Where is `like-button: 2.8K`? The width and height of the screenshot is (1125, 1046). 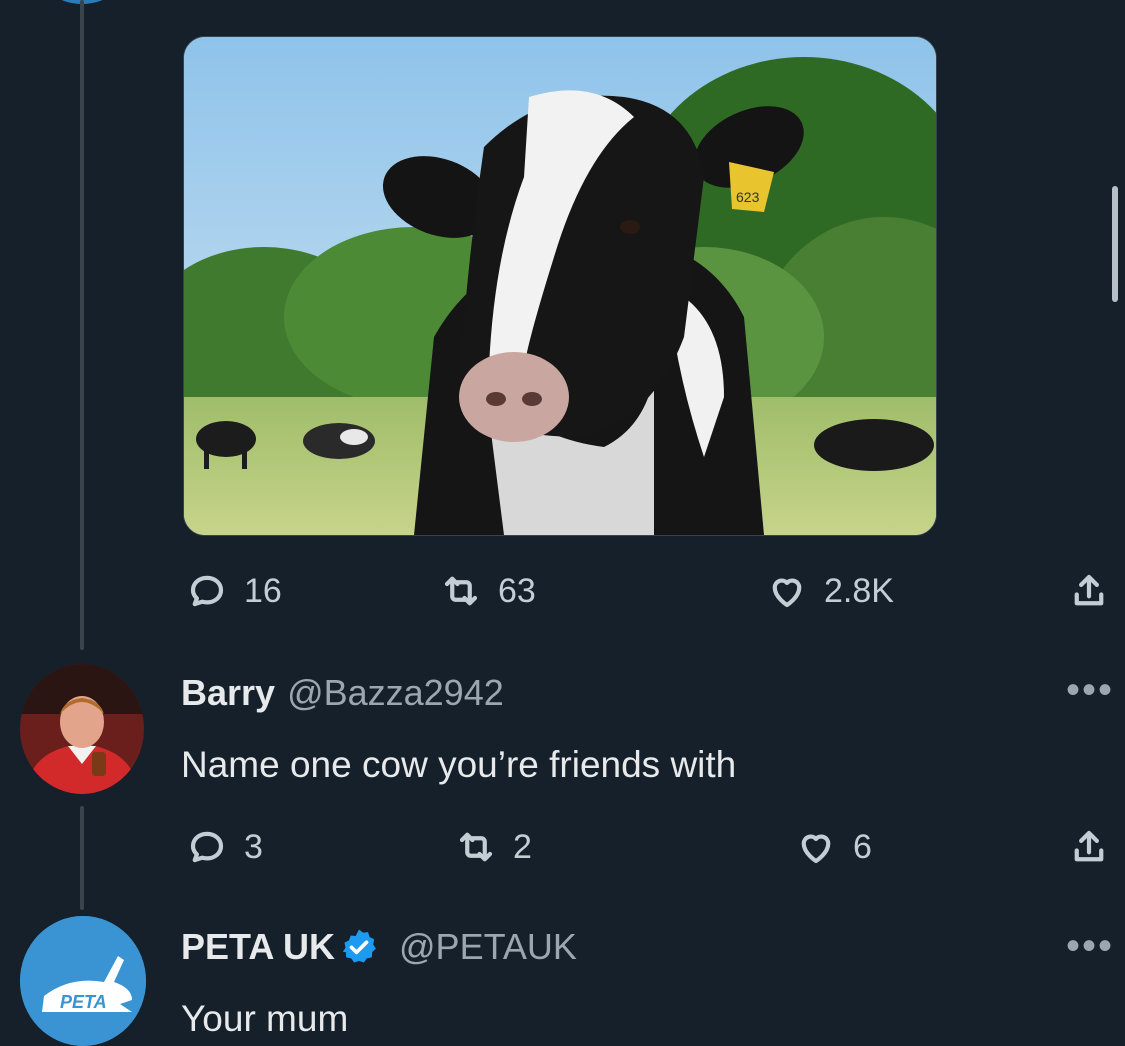 like-button: 2.8K is located at coordinates (830, 591).